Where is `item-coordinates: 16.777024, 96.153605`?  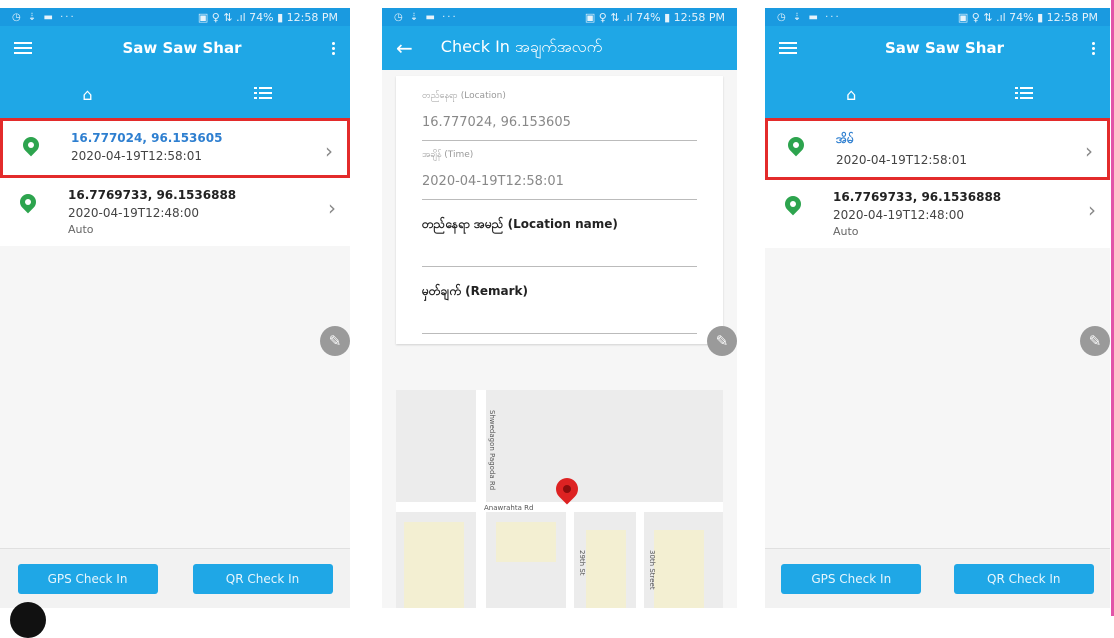
item-coordinates: 16.777024, 96.153605 is located at coordinates (147, 138).